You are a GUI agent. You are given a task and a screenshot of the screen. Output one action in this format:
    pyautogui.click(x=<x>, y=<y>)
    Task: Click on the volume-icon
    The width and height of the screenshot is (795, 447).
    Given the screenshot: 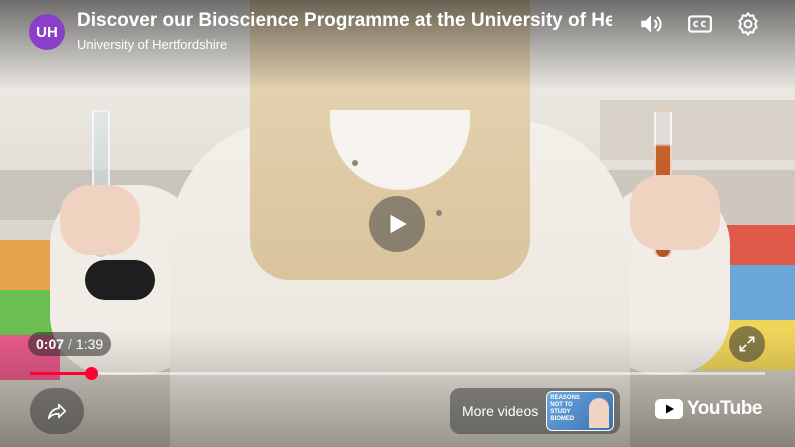 What is the action you would take?
    pyautogui.click(x=651, y=24)
    